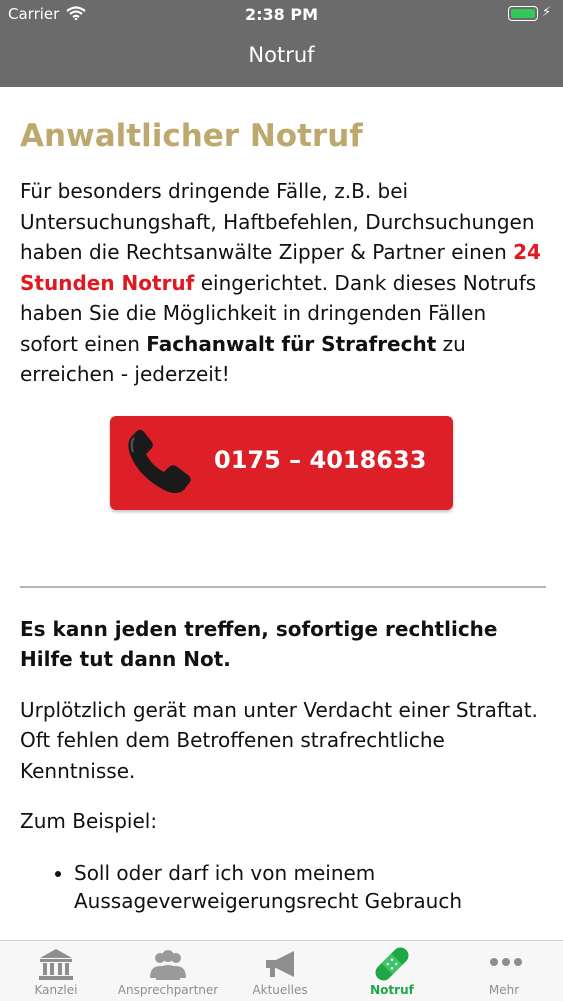 This screenshot has height=1001, width=563. I want to click on megaphone-icon, so click(280, 964).